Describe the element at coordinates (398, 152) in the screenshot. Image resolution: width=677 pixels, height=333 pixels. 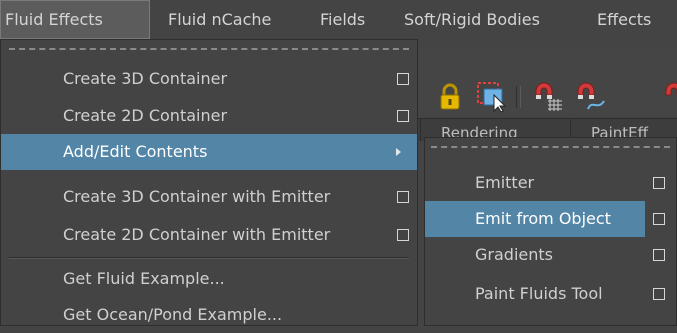
I see `submenu-arrow-icon` at that location.